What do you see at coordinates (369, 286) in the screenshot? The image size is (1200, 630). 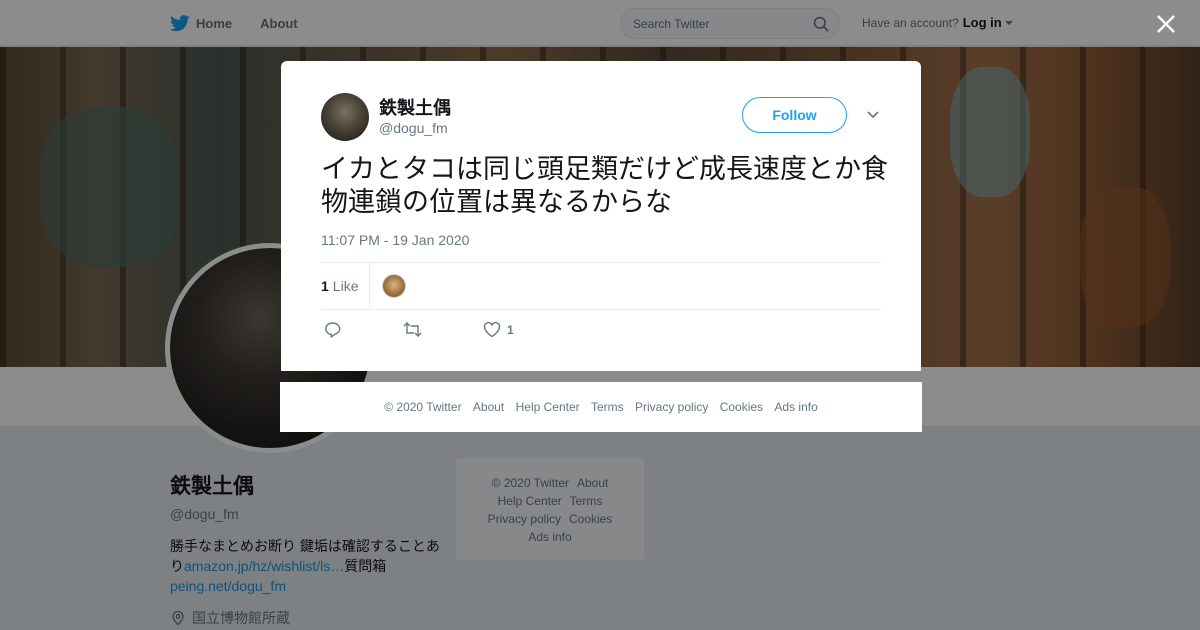 I see `stats-divider` at bounding box center [369, 286].